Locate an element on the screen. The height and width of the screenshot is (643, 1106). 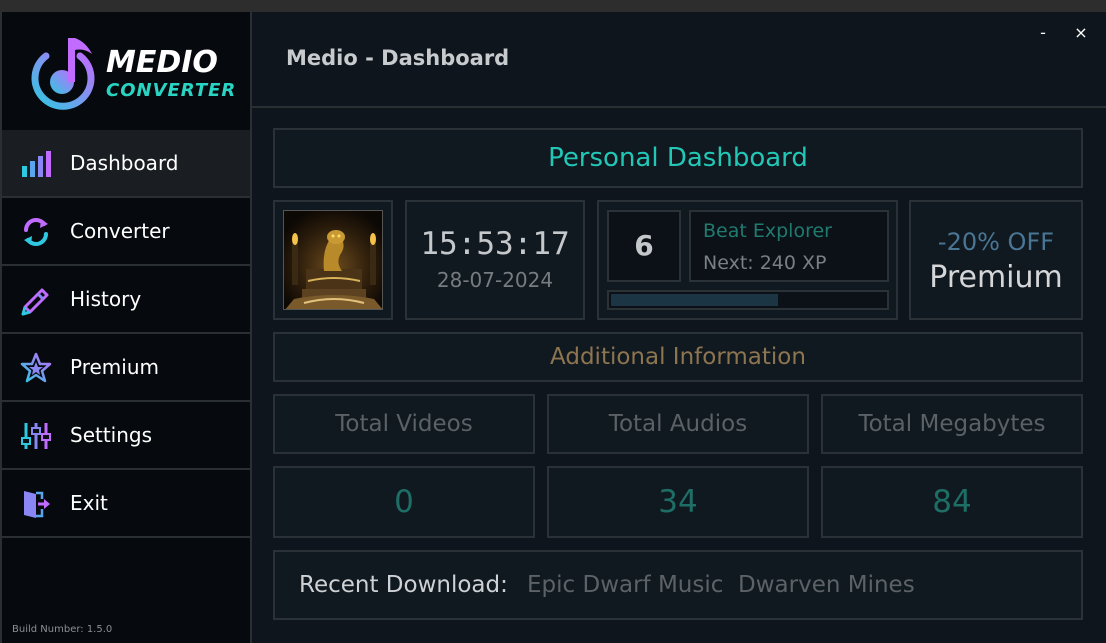
additional-info-panel: Additional Information is located at coordinates (678, 357).